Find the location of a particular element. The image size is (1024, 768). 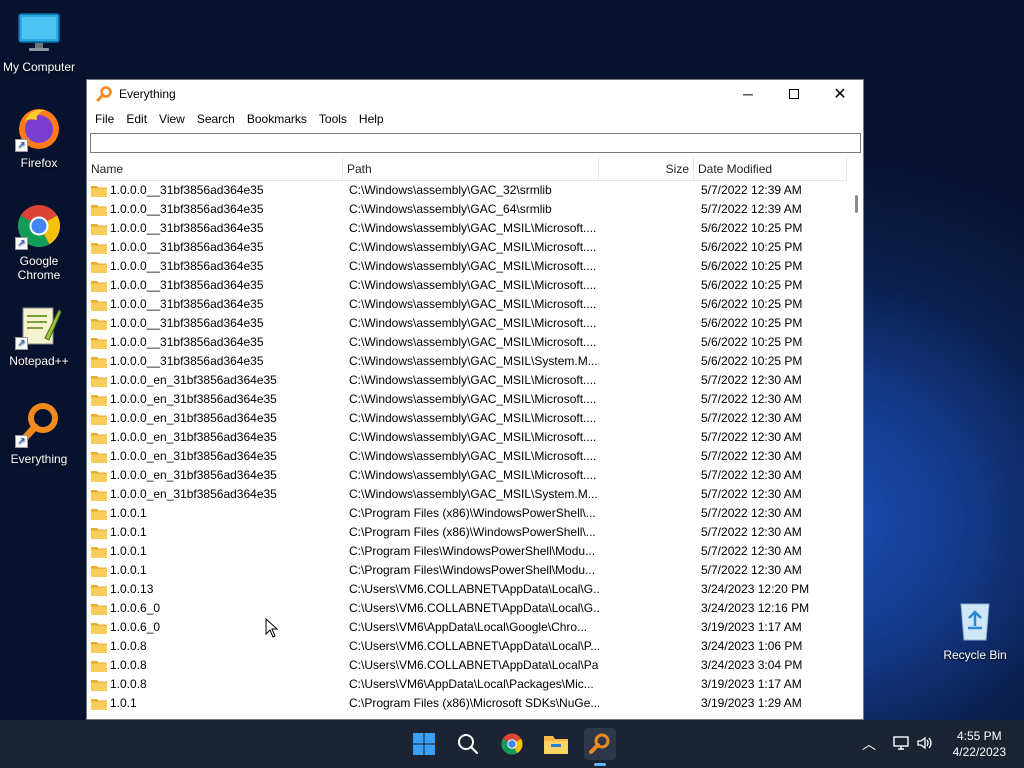

row-name-cell: 1.0.0.6_0 is located at coordinates (216, 627).